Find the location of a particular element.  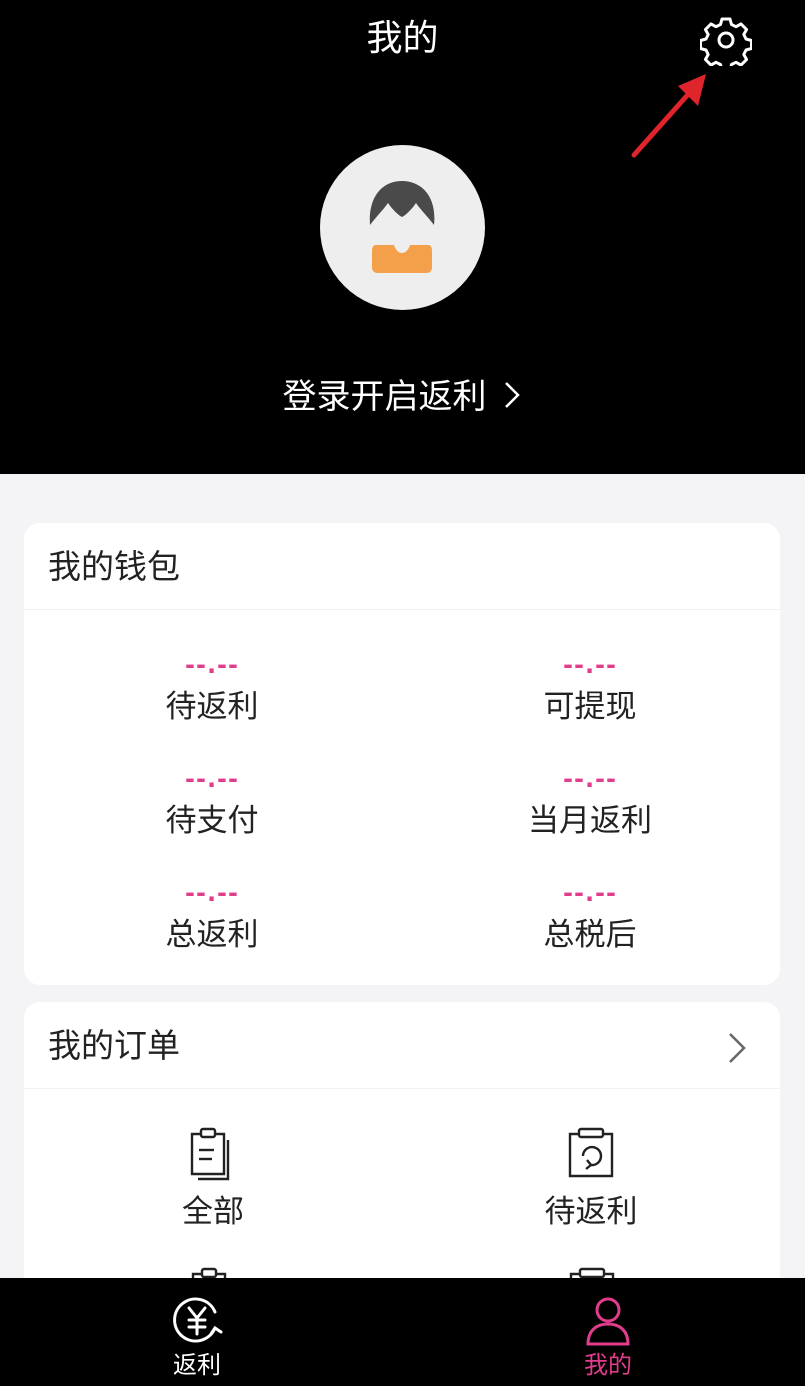

stat-month-rebate: --.-- 当月返利 is located at coordinates (590, 804).